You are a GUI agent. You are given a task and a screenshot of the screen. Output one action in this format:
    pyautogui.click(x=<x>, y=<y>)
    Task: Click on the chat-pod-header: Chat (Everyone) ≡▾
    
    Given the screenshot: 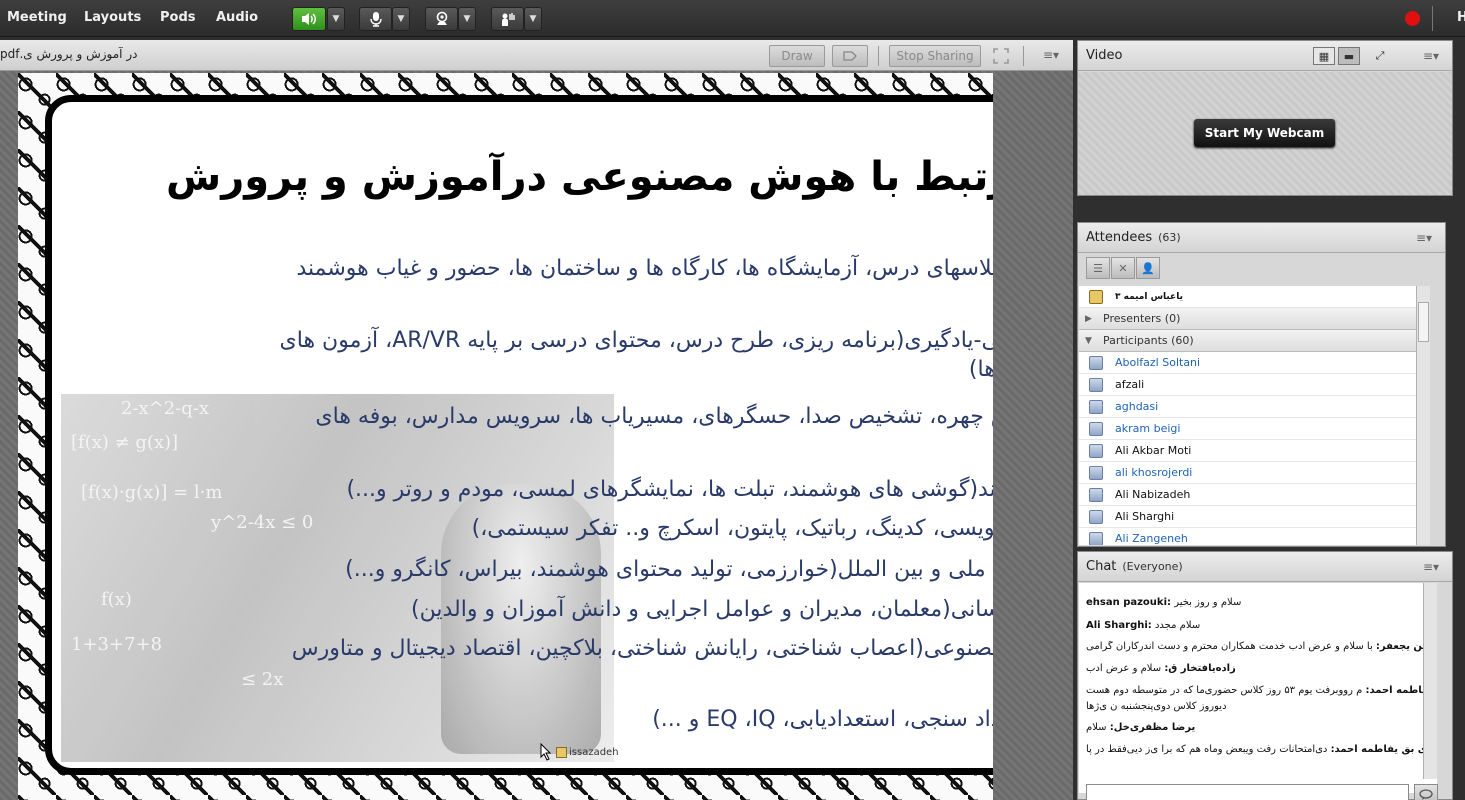 What is the action you would take?
    pyautogui.click(x=1265, y=567)
    